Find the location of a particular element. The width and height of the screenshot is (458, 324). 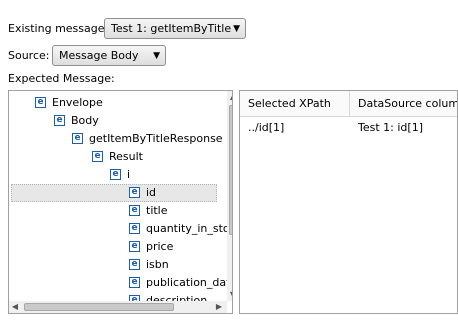

column-header-datasource-column: DataSource column is located at coordinates (403, 104).